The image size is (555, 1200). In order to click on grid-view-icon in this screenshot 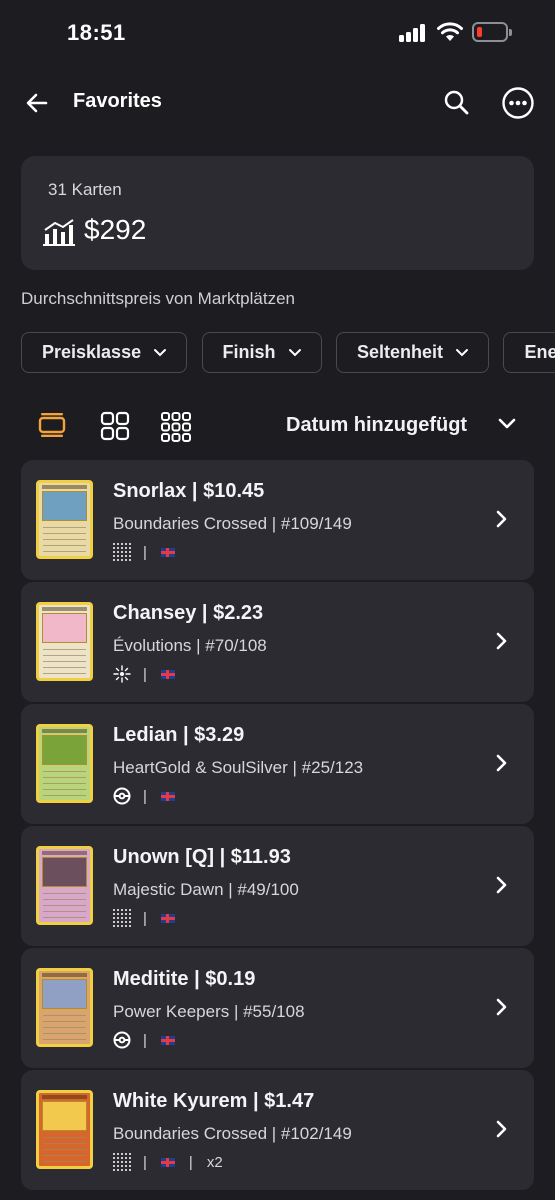, I will do `click(115, 426)`.